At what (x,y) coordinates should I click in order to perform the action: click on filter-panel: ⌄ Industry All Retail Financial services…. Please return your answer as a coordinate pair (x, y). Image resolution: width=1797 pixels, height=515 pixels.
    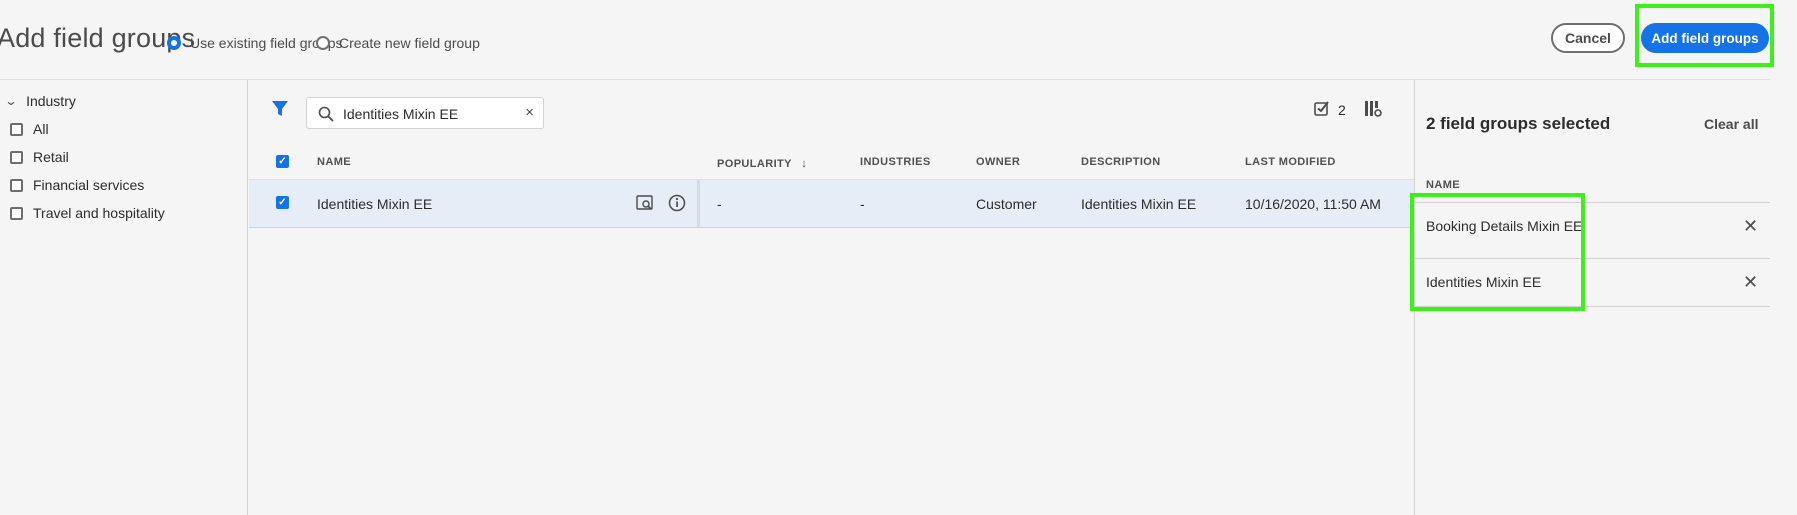
    Looking at the image, I should click on (124, 297).